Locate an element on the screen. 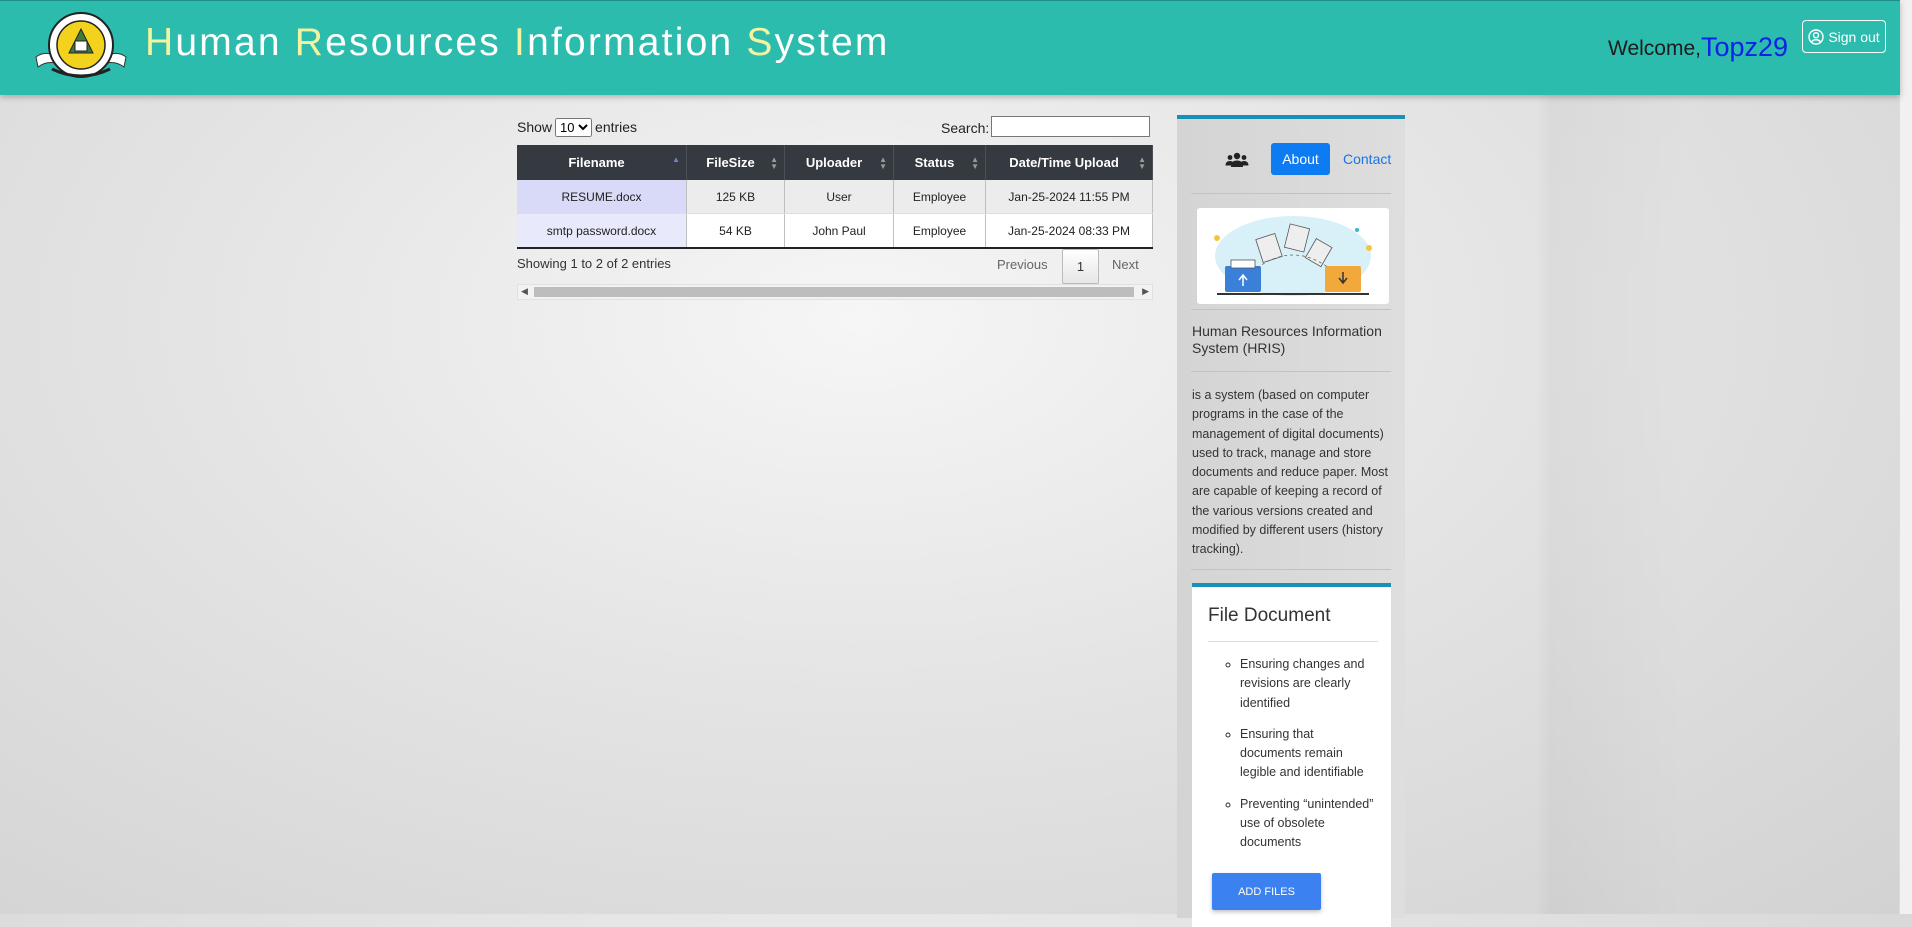 This screenshot has width=1912, height=927. sign-out-button: Sign out is located at coordinates (1844, 36).